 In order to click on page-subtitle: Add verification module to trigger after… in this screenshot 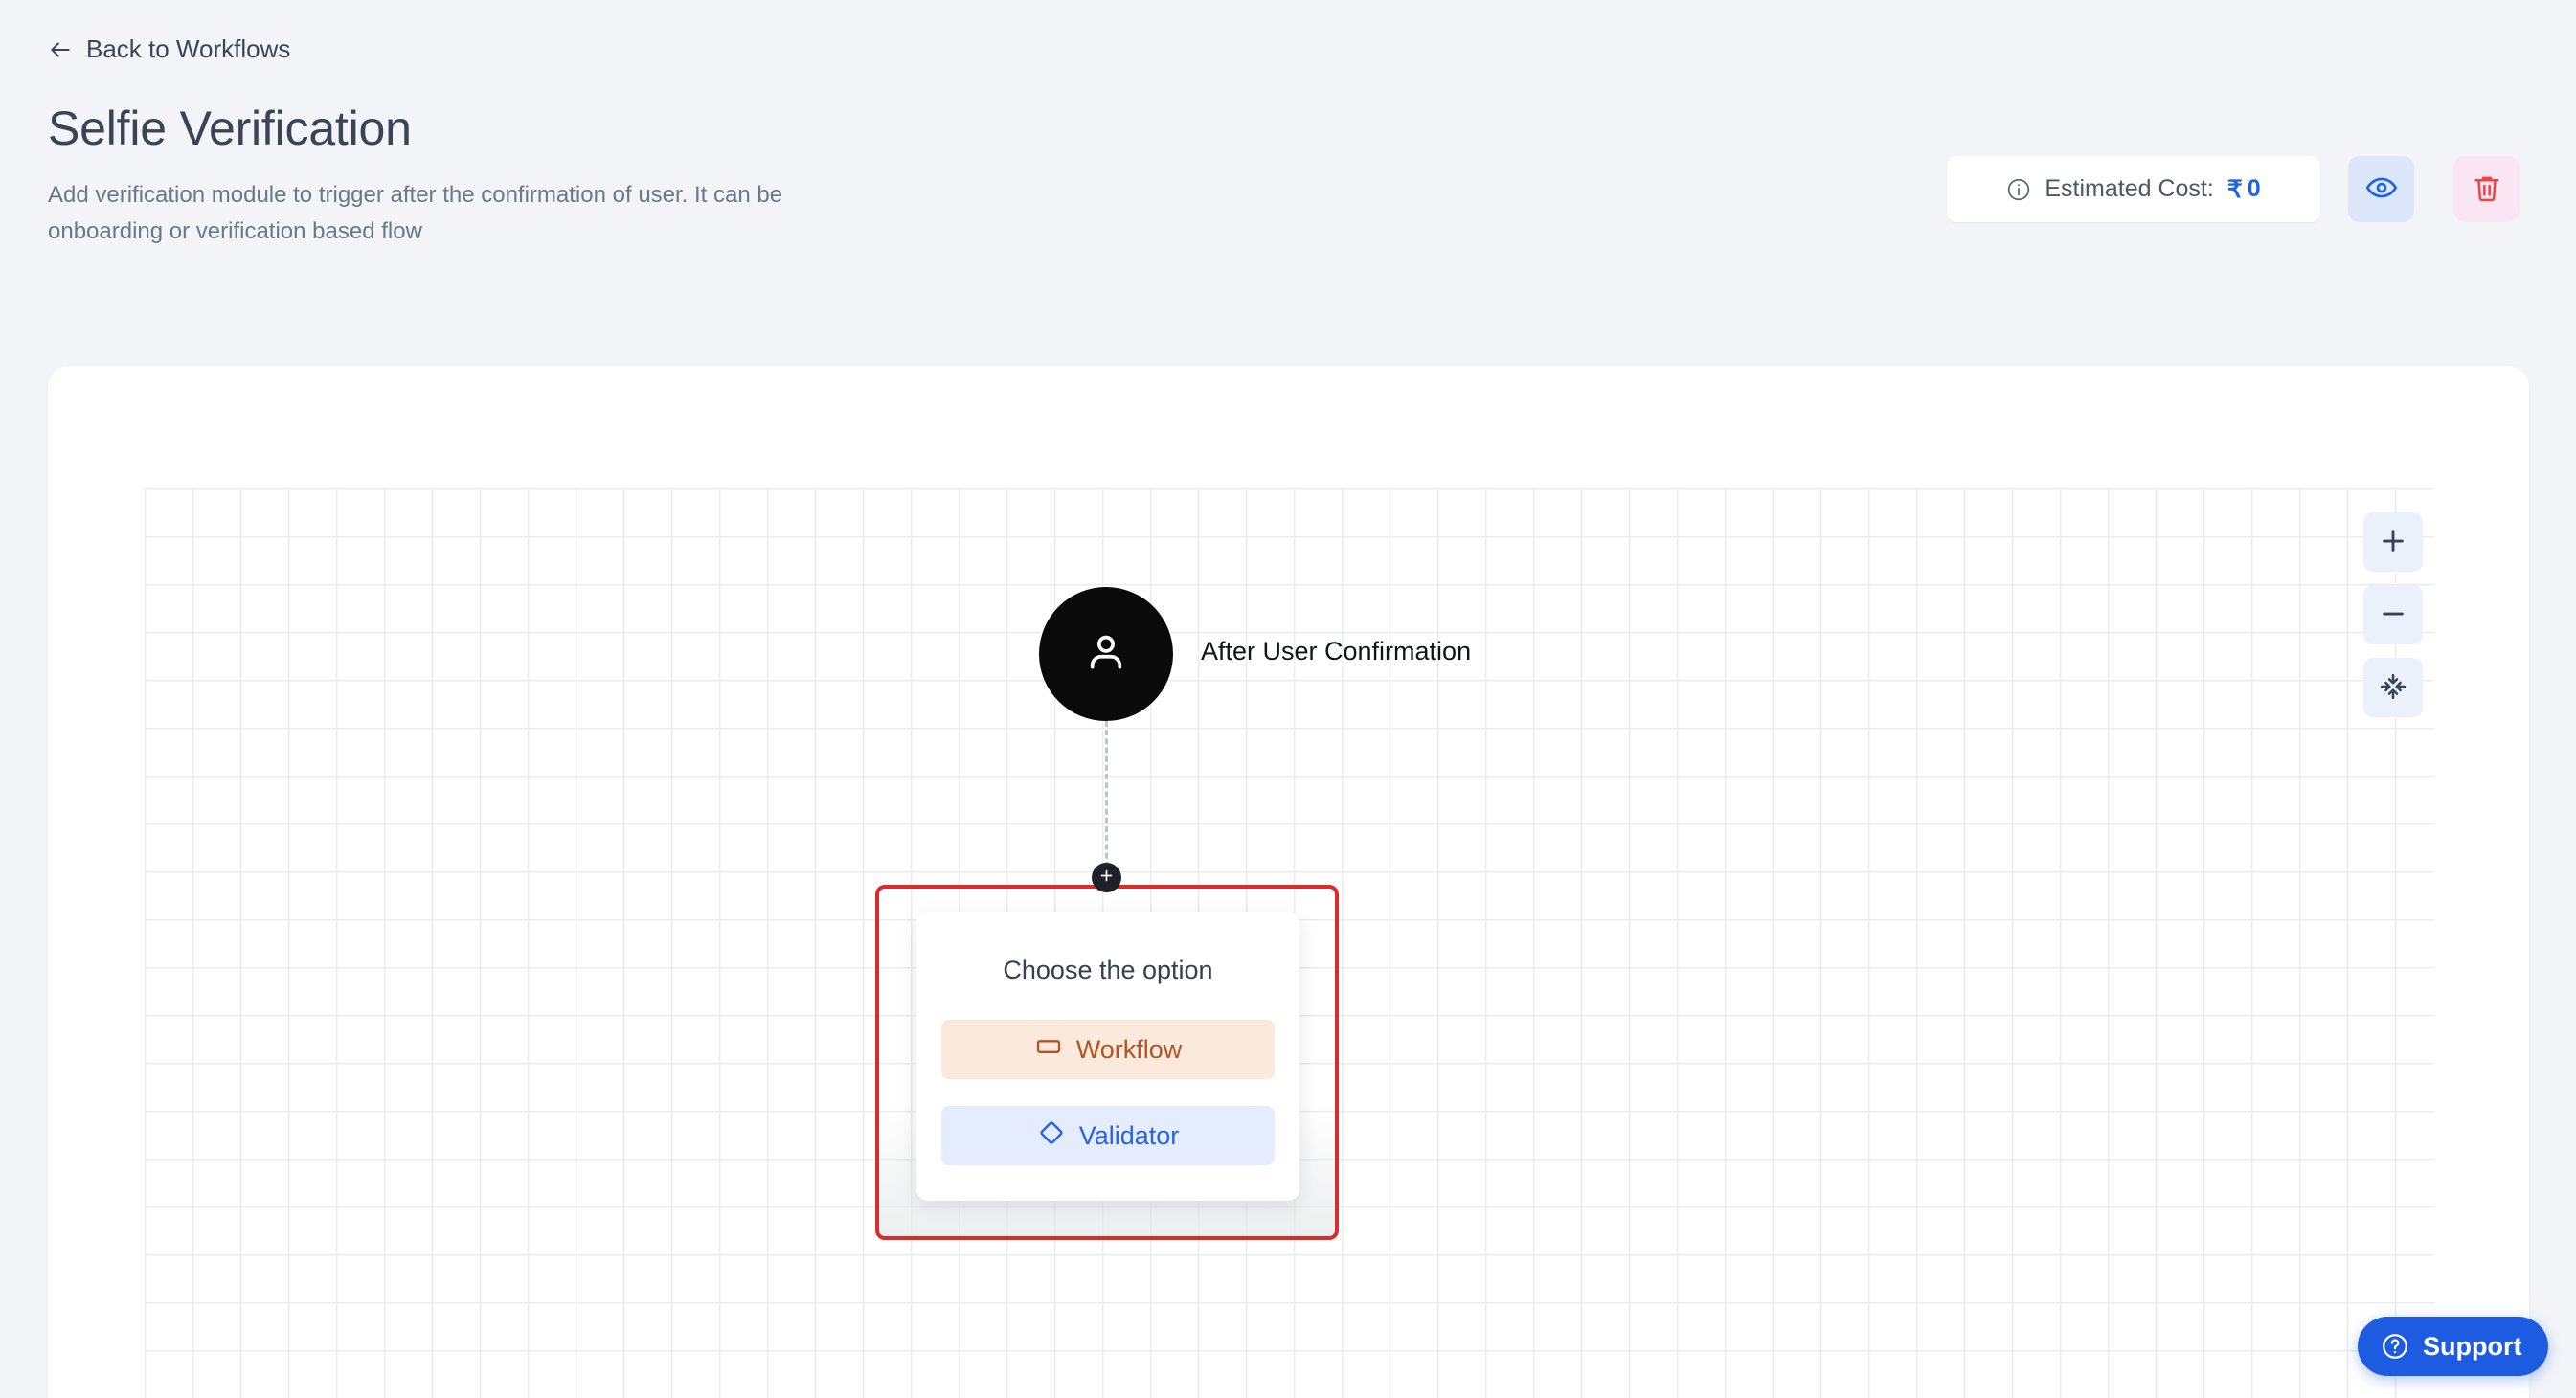, I will do `click(415, 213)`.